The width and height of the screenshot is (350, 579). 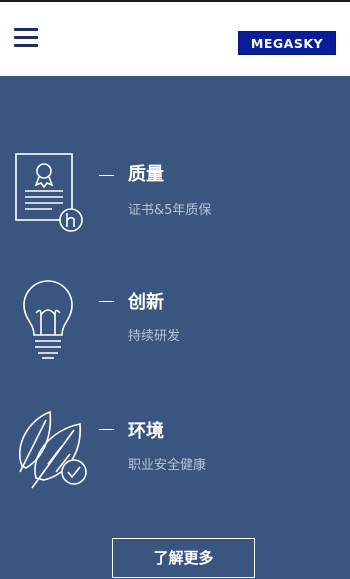 What do you see at coordinates (146, 302) in the screenshot?
I see `feature-title: 创新` at bounding box center [146, 302].